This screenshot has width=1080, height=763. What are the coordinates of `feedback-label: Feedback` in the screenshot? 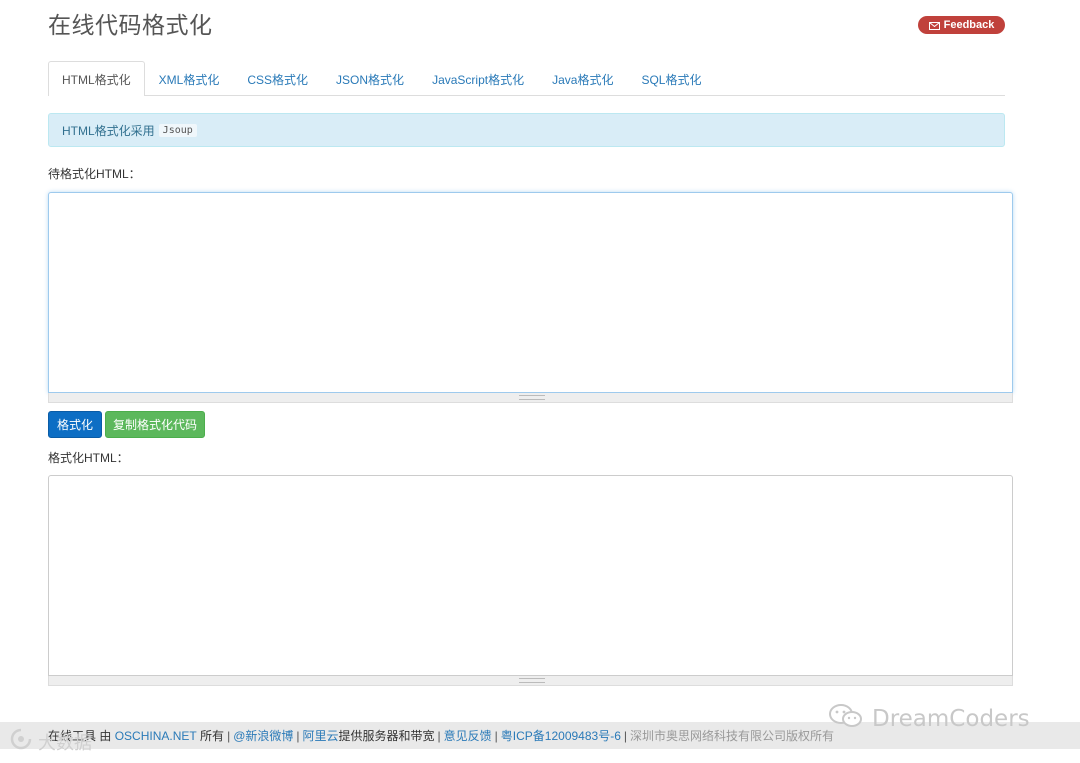 It's located at (969, 25).